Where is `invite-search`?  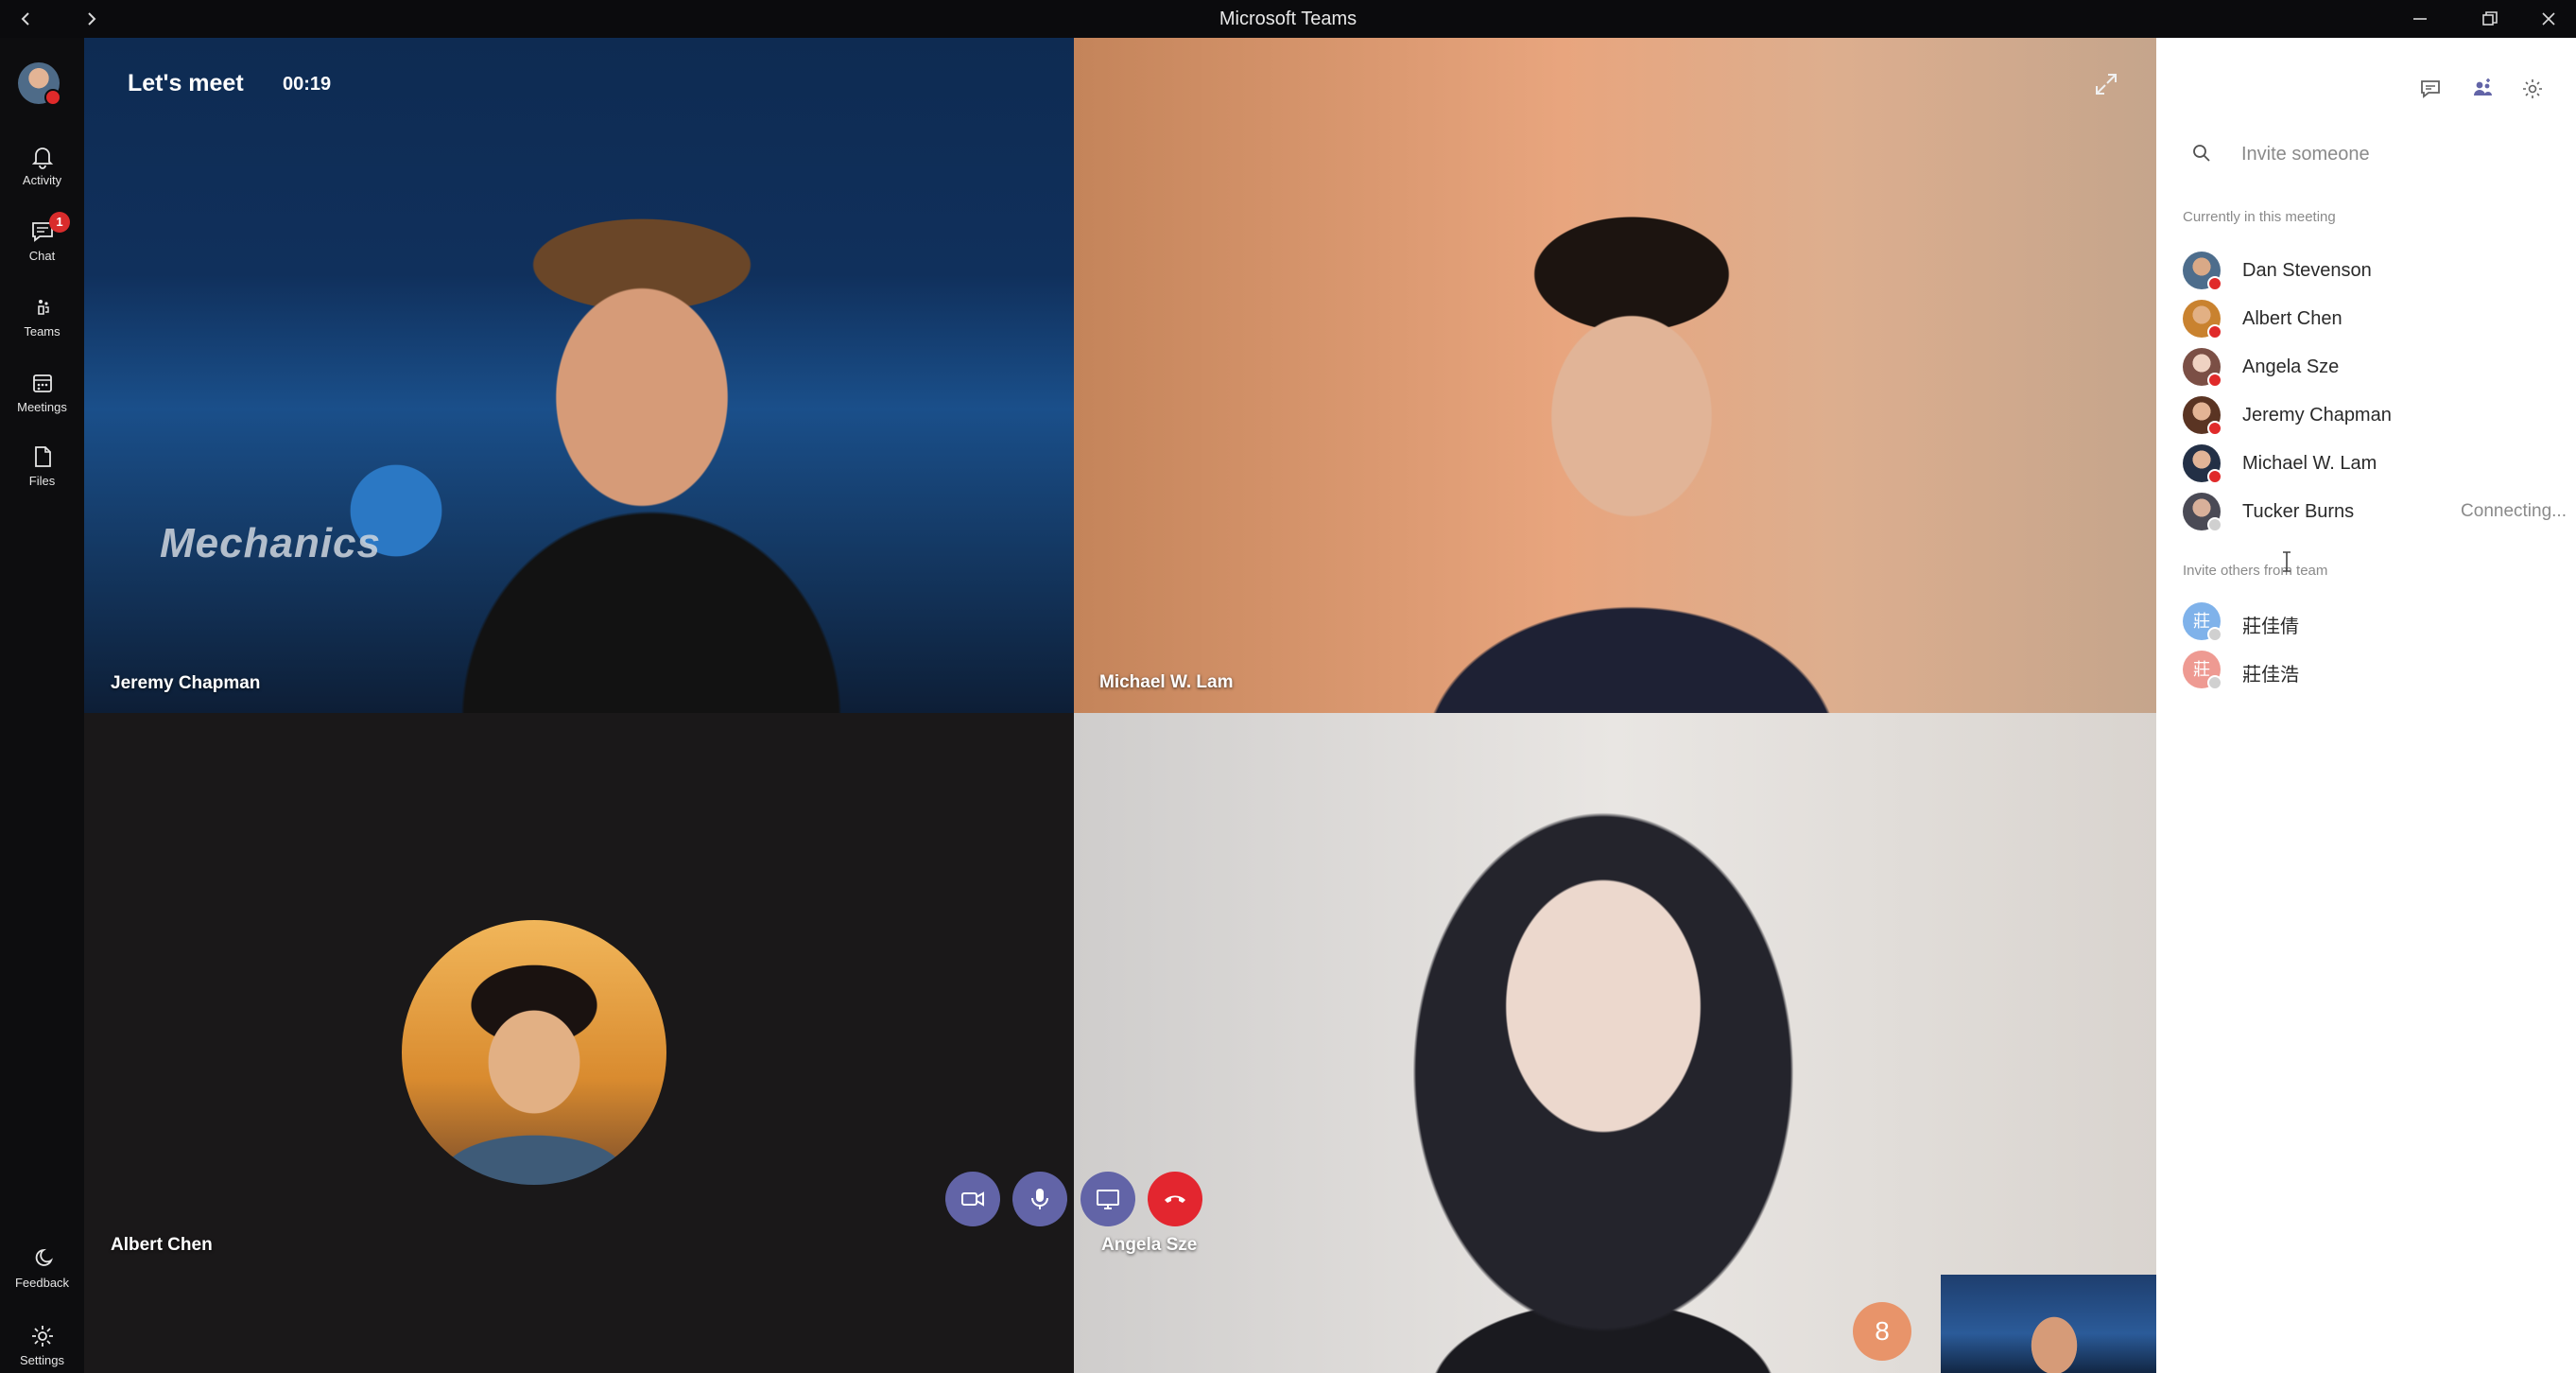 invite-search is located at coordinates (2374, 155).